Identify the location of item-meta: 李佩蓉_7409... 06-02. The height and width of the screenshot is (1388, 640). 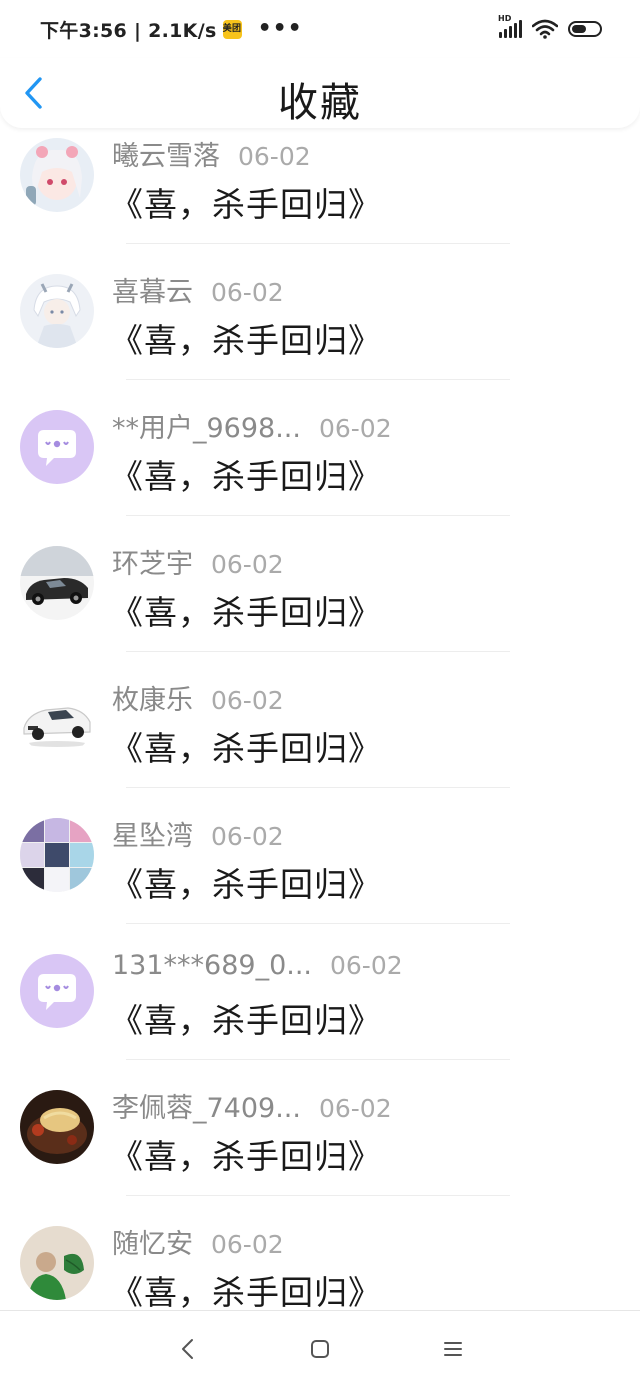
(252, 1105).